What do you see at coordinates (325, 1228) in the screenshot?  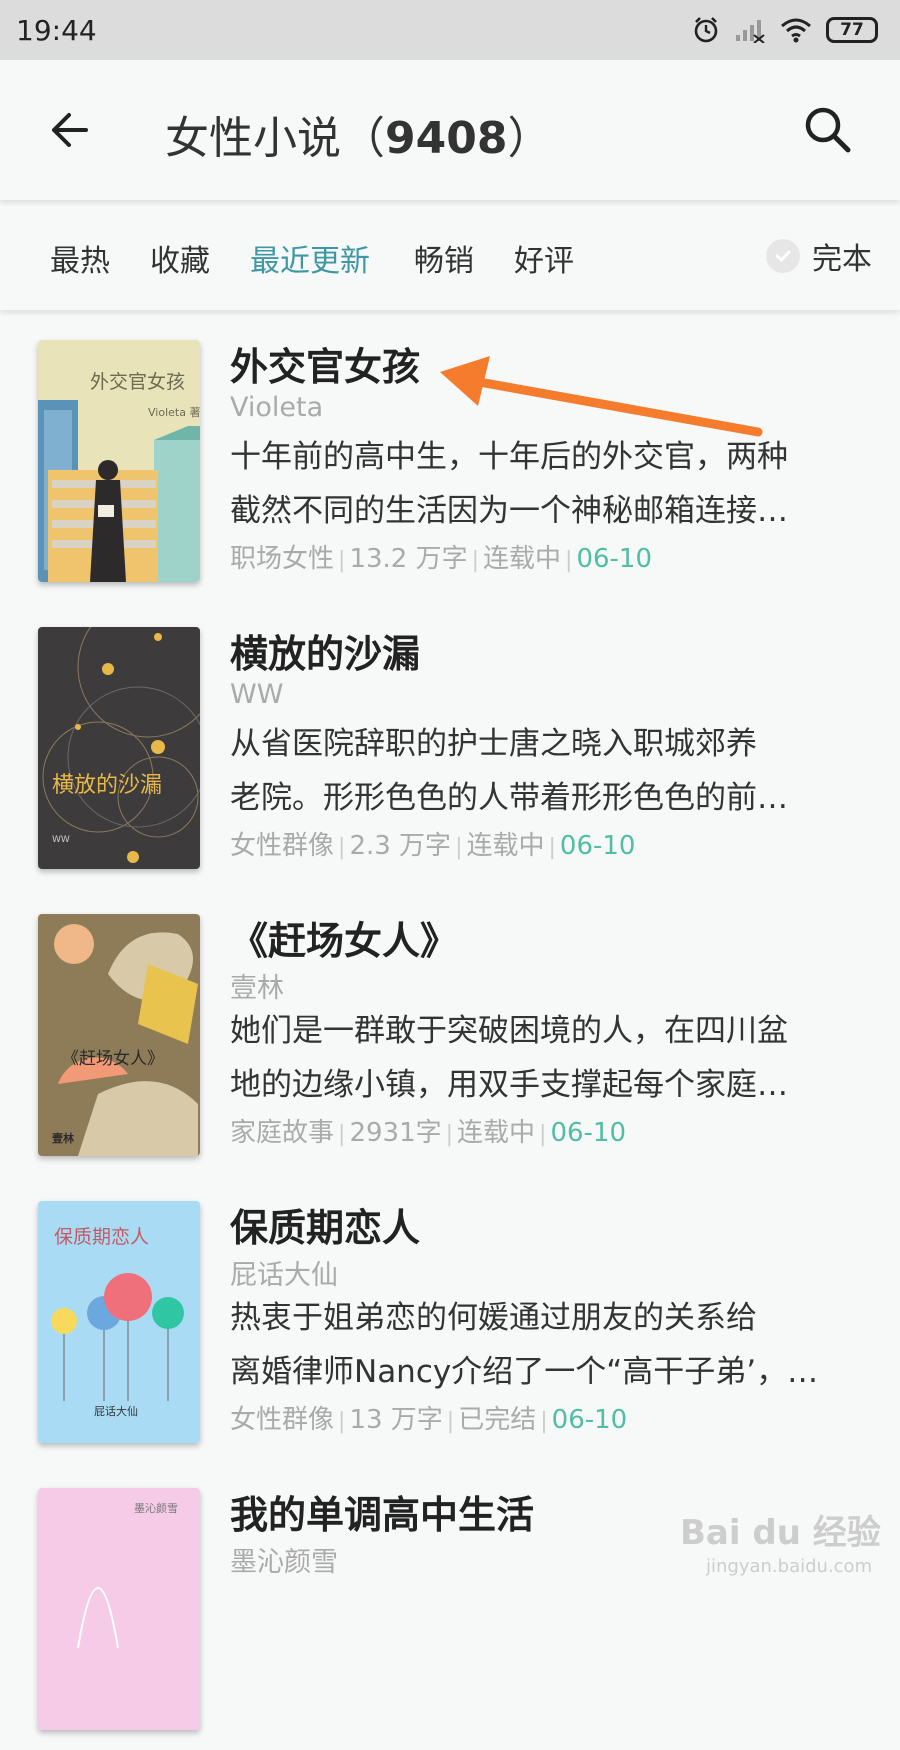 I see `book-title: 保质期恋人` at bounding box center [325, 1228].